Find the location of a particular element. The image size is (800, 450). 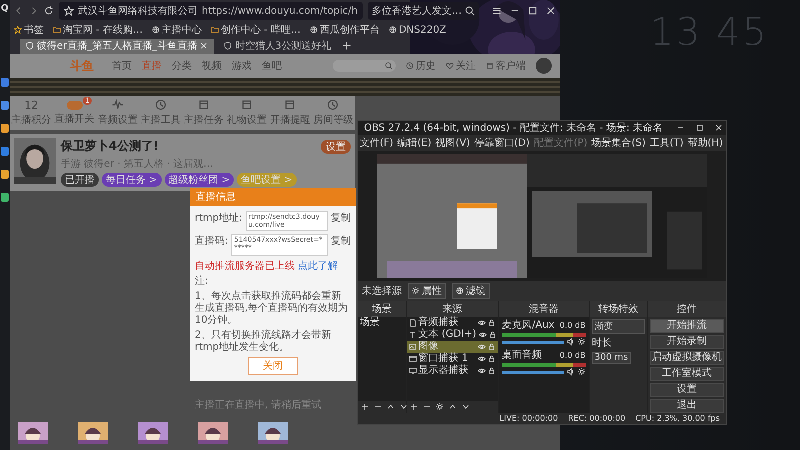

status-text: CPU: 2.3%, 30.00 fps is located at coordinates (678, 418).